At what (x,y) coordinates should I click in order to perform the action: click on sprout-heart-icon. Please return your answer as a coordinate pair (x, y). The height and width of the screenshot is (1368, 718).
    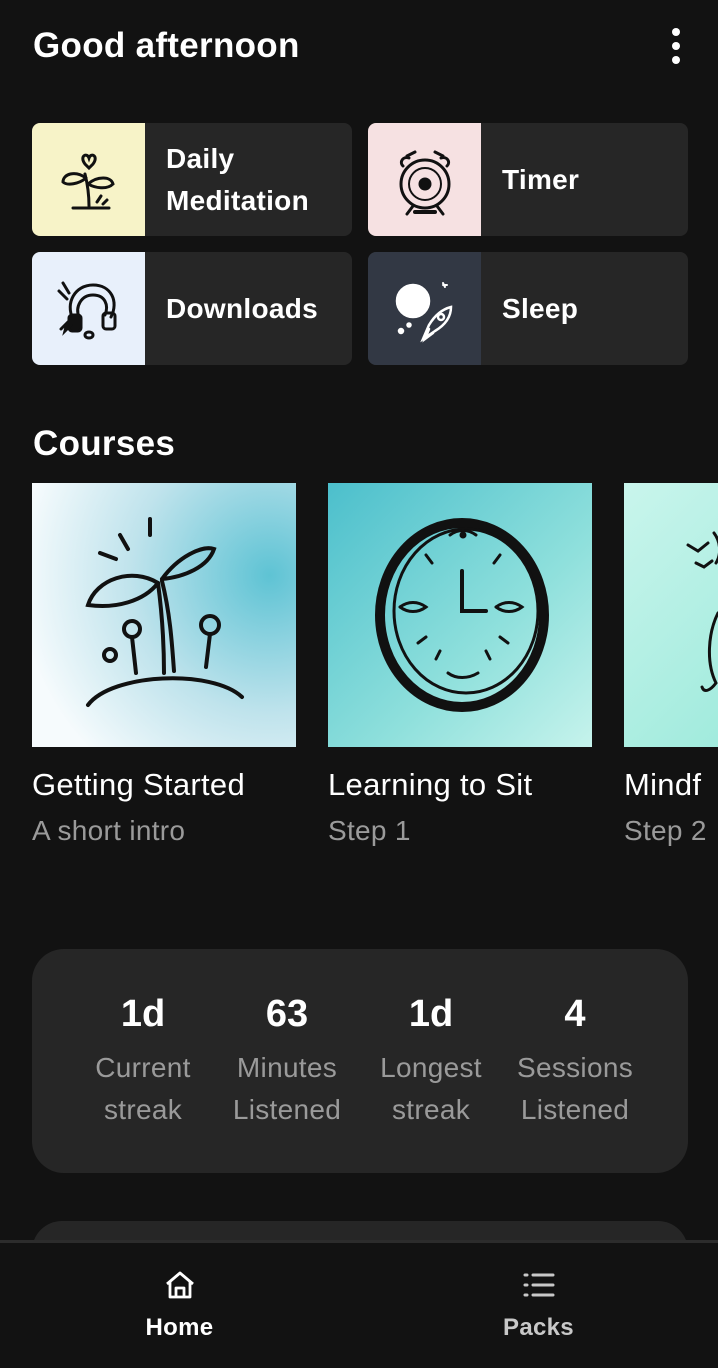
    Looking at the image, I should click on (88, 179).